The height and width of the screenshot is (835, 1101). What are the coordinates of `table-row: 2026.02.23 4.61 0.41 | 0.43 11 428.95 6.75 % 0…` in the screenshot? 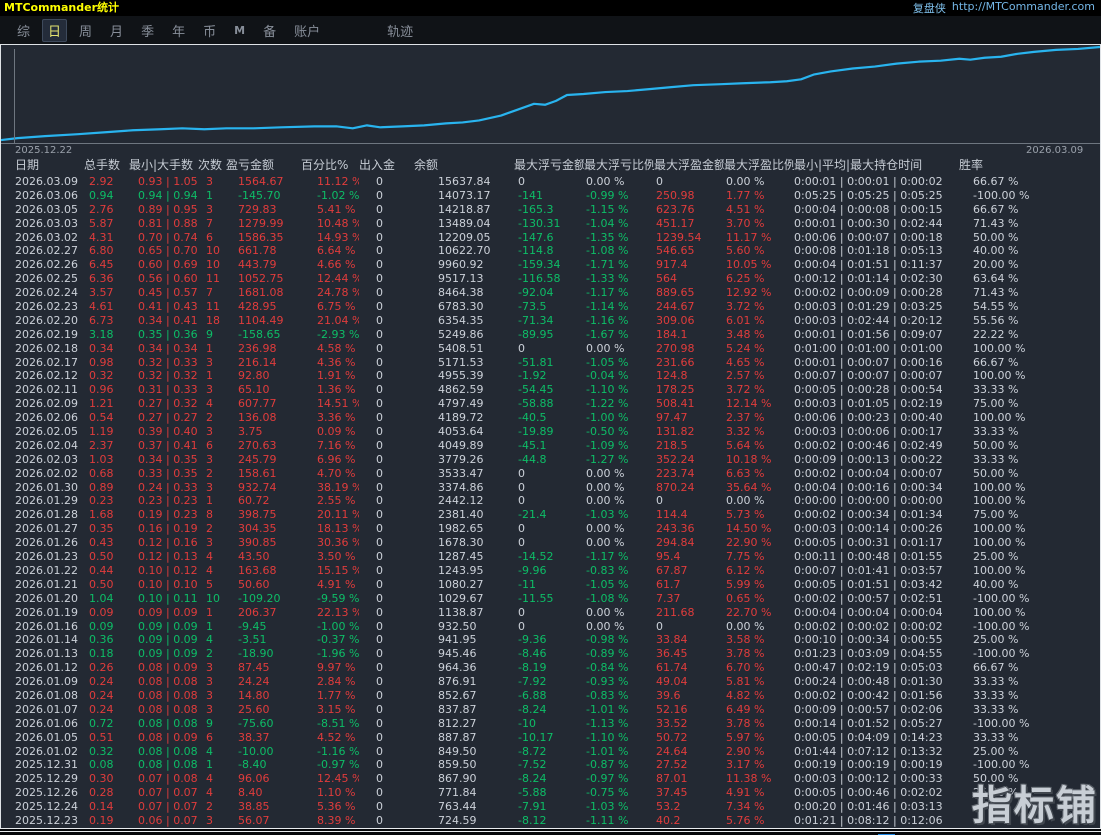 It's located at (550, 307).